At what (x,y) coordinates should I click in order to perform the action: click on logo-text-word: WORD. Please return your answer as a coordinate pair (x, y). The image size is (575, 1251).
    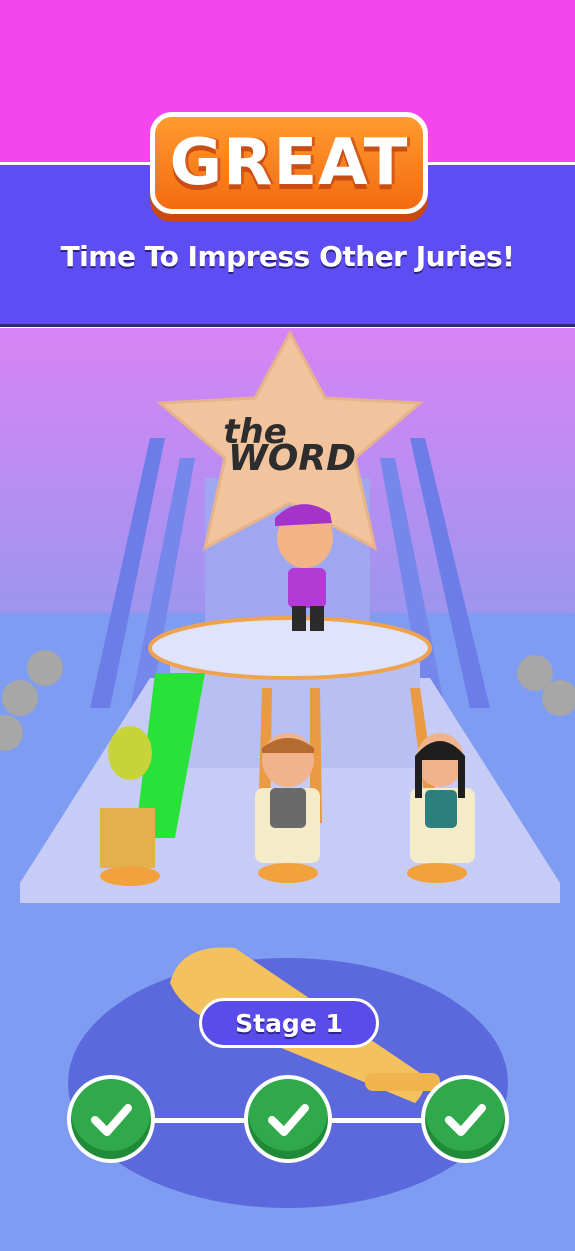
    Looking at the image, I should click on (292, 458).